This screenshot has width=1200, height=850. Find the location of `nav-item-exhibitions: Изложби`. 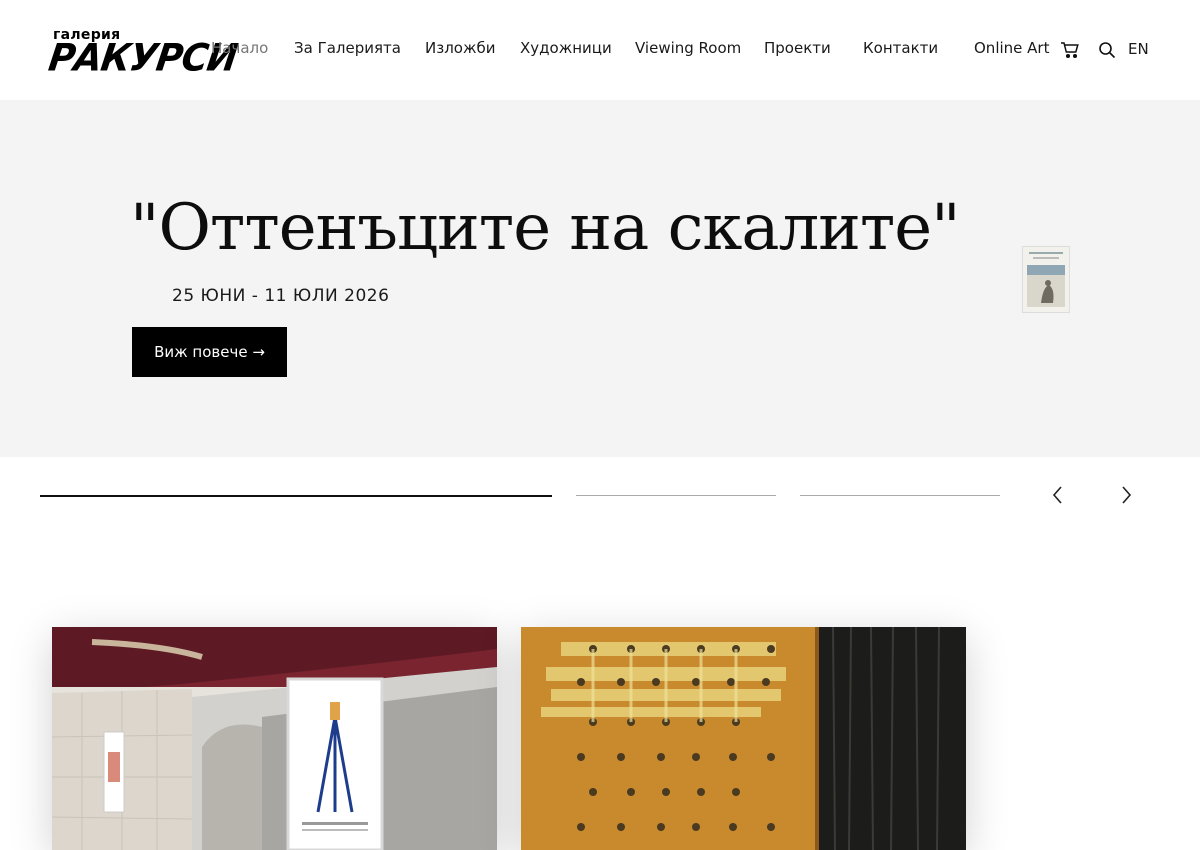

nav-item-exhibitions: Изложби is located at coordinates (460, 48).